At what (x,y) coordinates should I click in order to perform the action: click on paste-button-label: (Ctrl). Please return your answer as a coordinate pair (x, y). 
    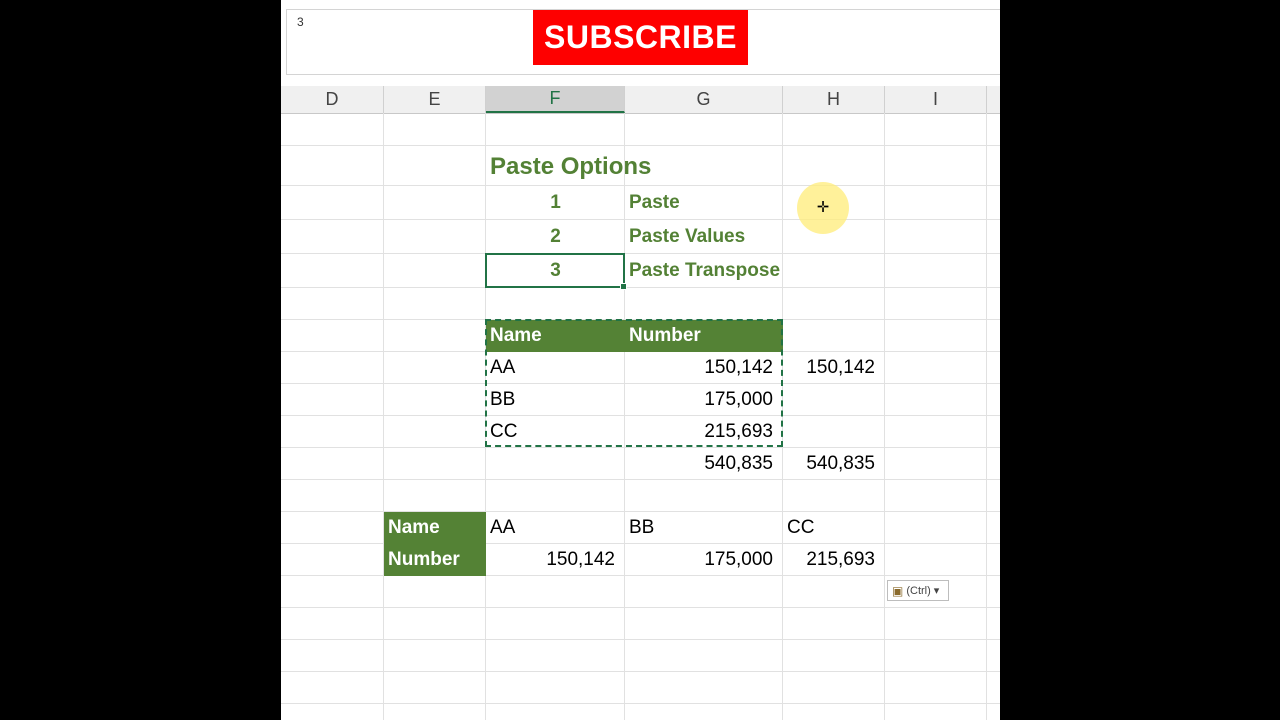
    Looking at the image, I should click on (918, 590).